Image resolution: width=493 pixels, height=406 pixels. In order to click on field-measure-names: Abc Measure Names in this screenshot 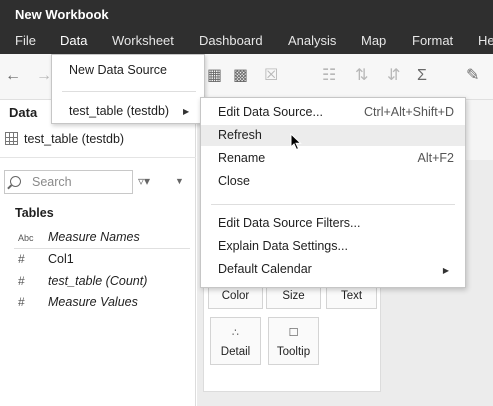, I will do `click(79, 237)`.